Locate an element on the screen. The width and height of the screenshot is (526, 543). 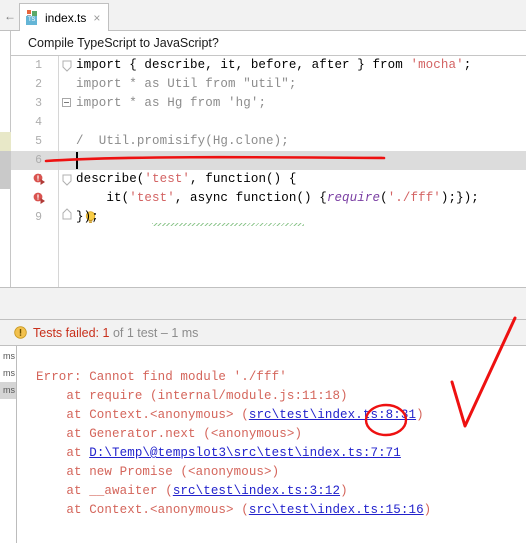
console-line: at require (internal/module.js:11:18) is located at coordinates (192, 396).